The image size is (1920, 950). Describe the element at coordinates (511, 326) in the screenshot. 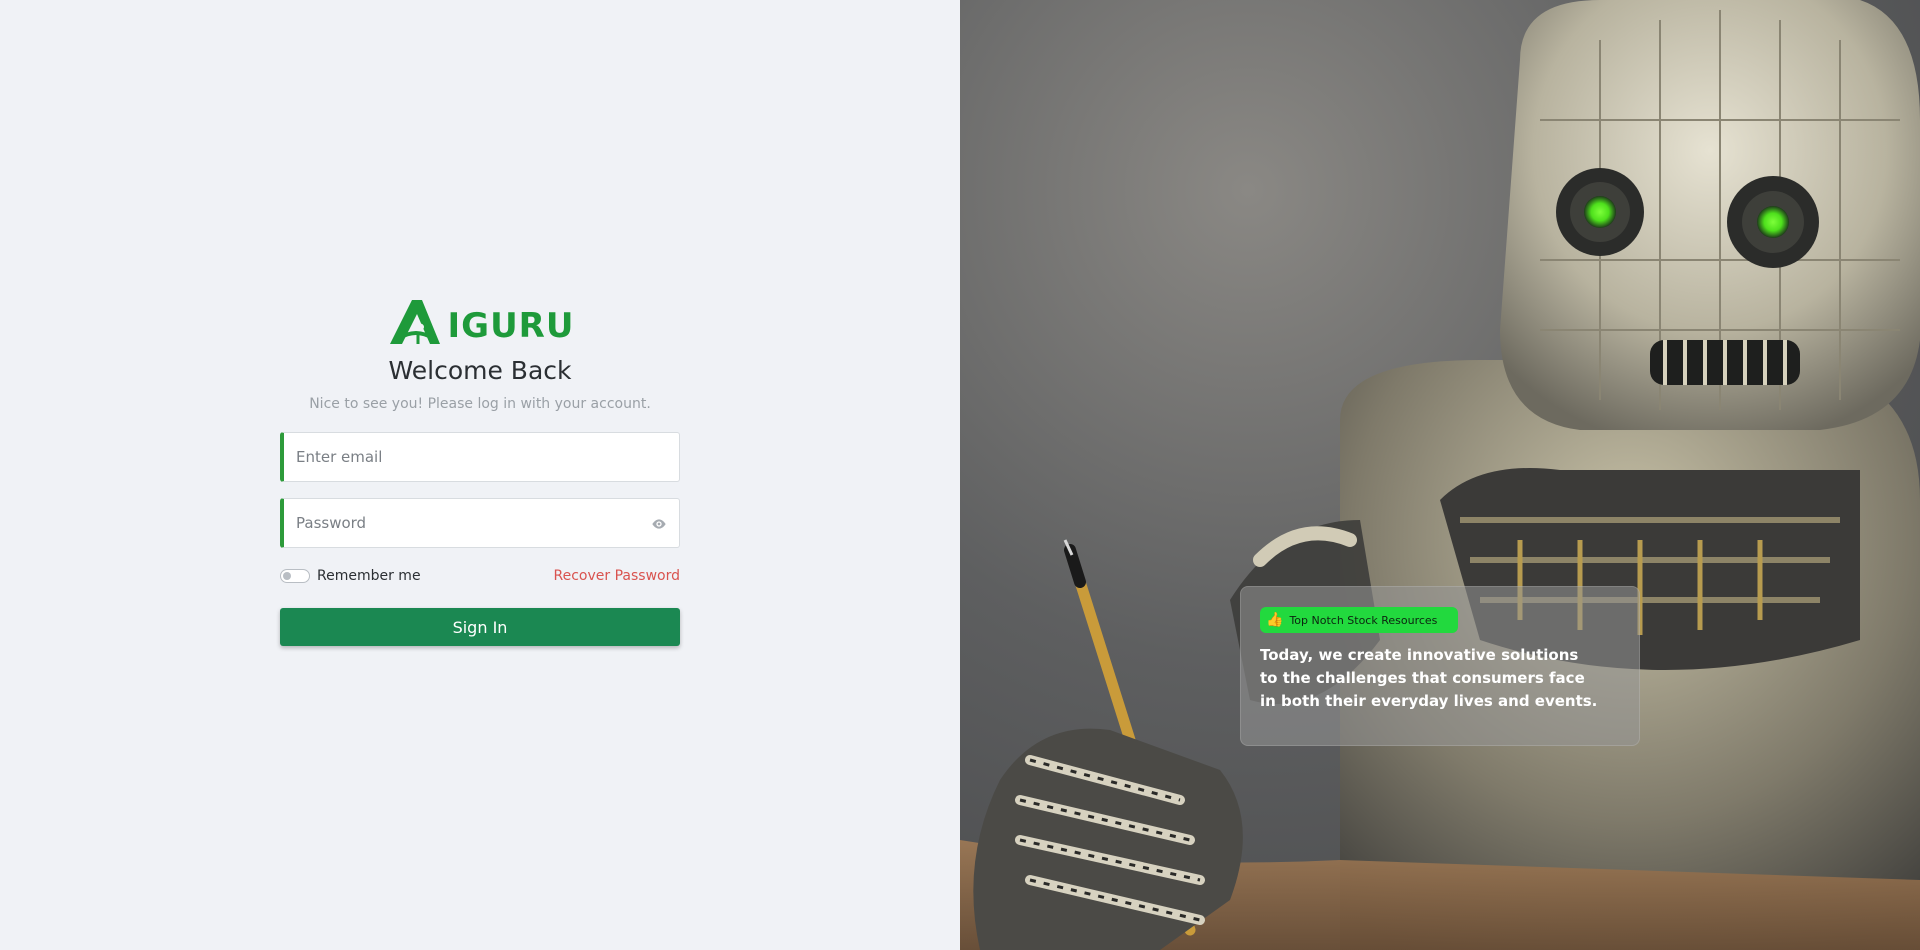

I see `logo-text: IGURU` at that location.